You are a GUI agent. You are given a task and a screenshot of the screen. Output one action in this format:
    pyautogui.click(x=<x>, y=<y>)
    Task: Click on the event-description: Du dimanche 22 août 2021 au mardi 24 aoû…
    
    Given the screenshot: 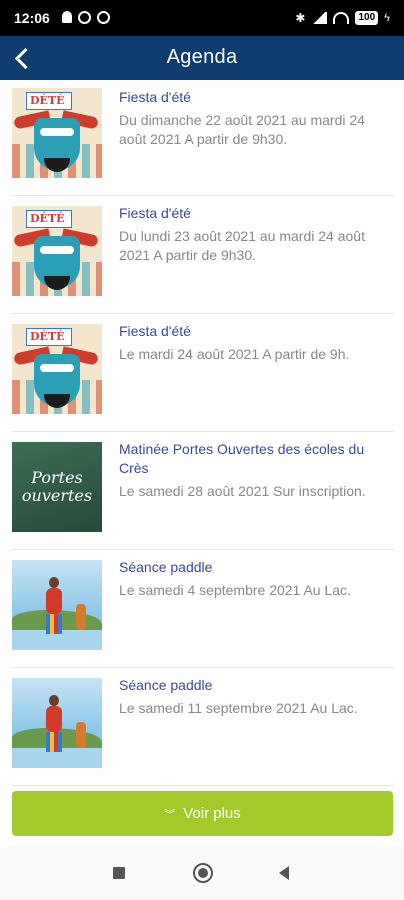 What is the action you would take?
    pyautogui.click(x=242, y=129)
    